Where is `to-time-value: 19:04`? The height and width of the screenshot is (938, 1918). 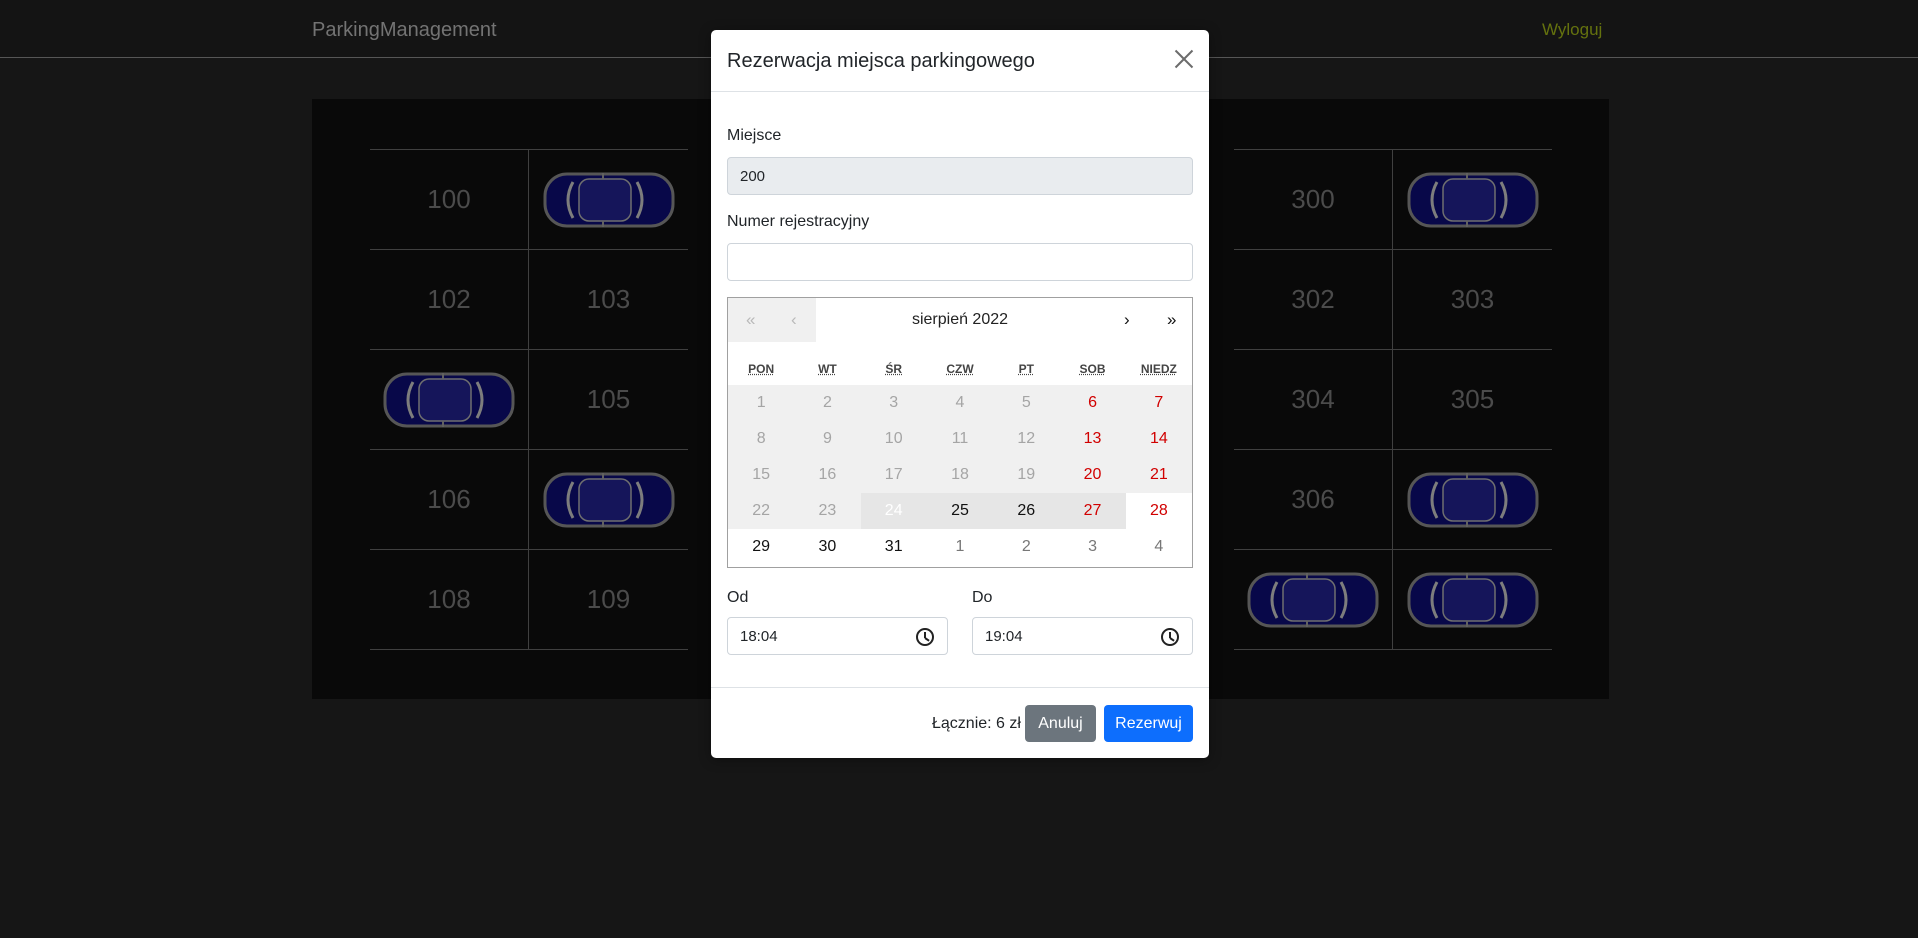 to-time-value: 19:04 is located at coordinates (1004, 636).